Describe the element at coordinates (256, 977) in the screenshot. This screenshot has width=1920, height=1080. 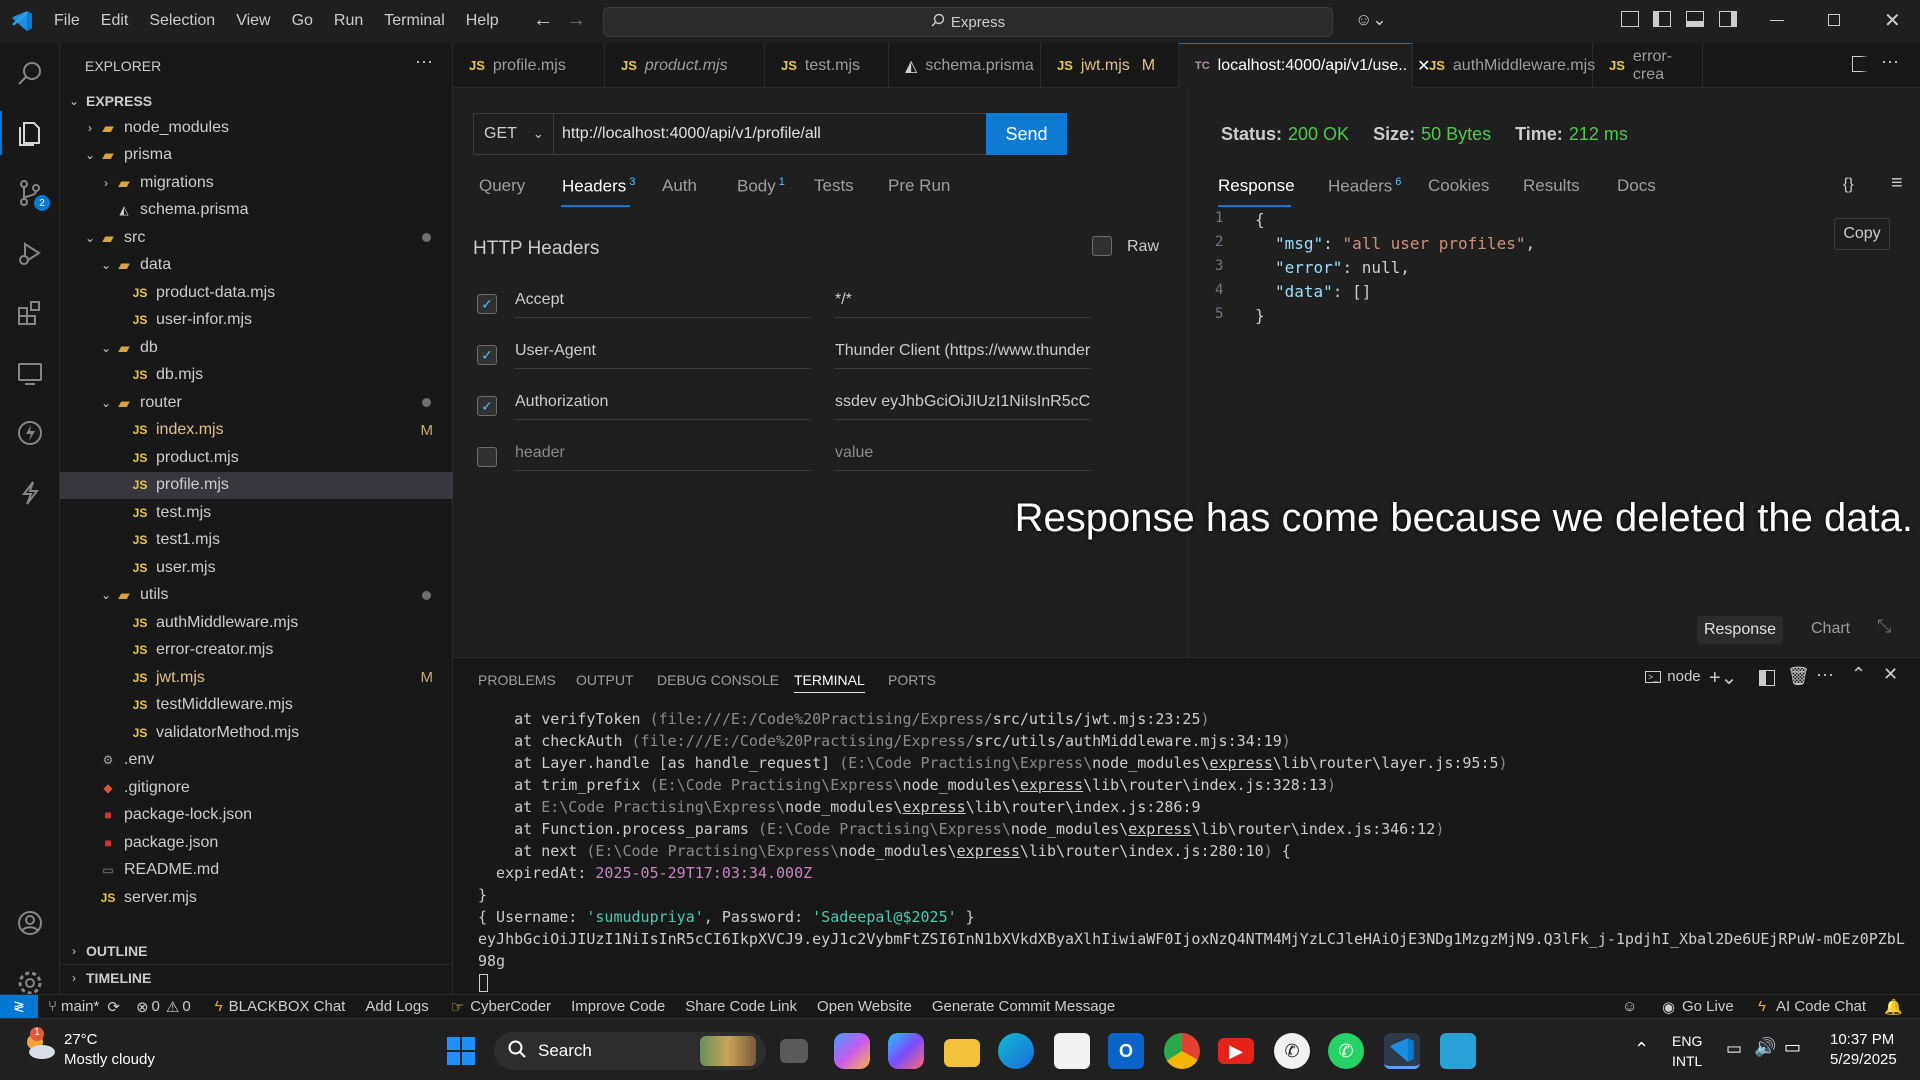
I see `timeline-section: › TIMELINE` at that location.